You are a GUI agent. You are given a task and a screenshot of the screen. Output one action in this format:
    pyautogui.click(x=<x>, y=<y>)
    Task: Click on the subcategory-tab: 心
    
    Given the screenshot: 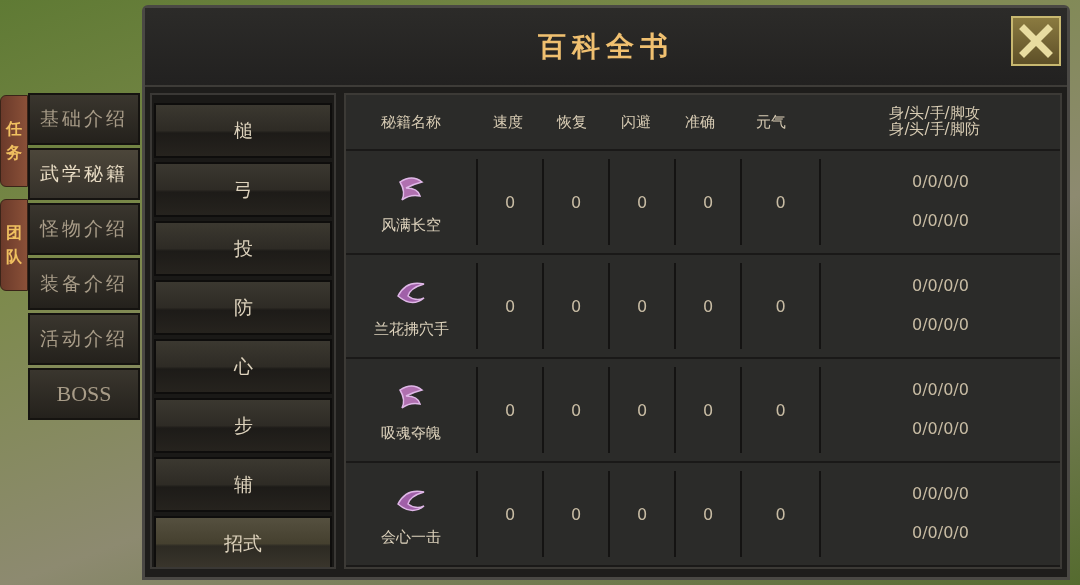 What is the action you would take?
    pyautogui.click(x=243, y=366)
    